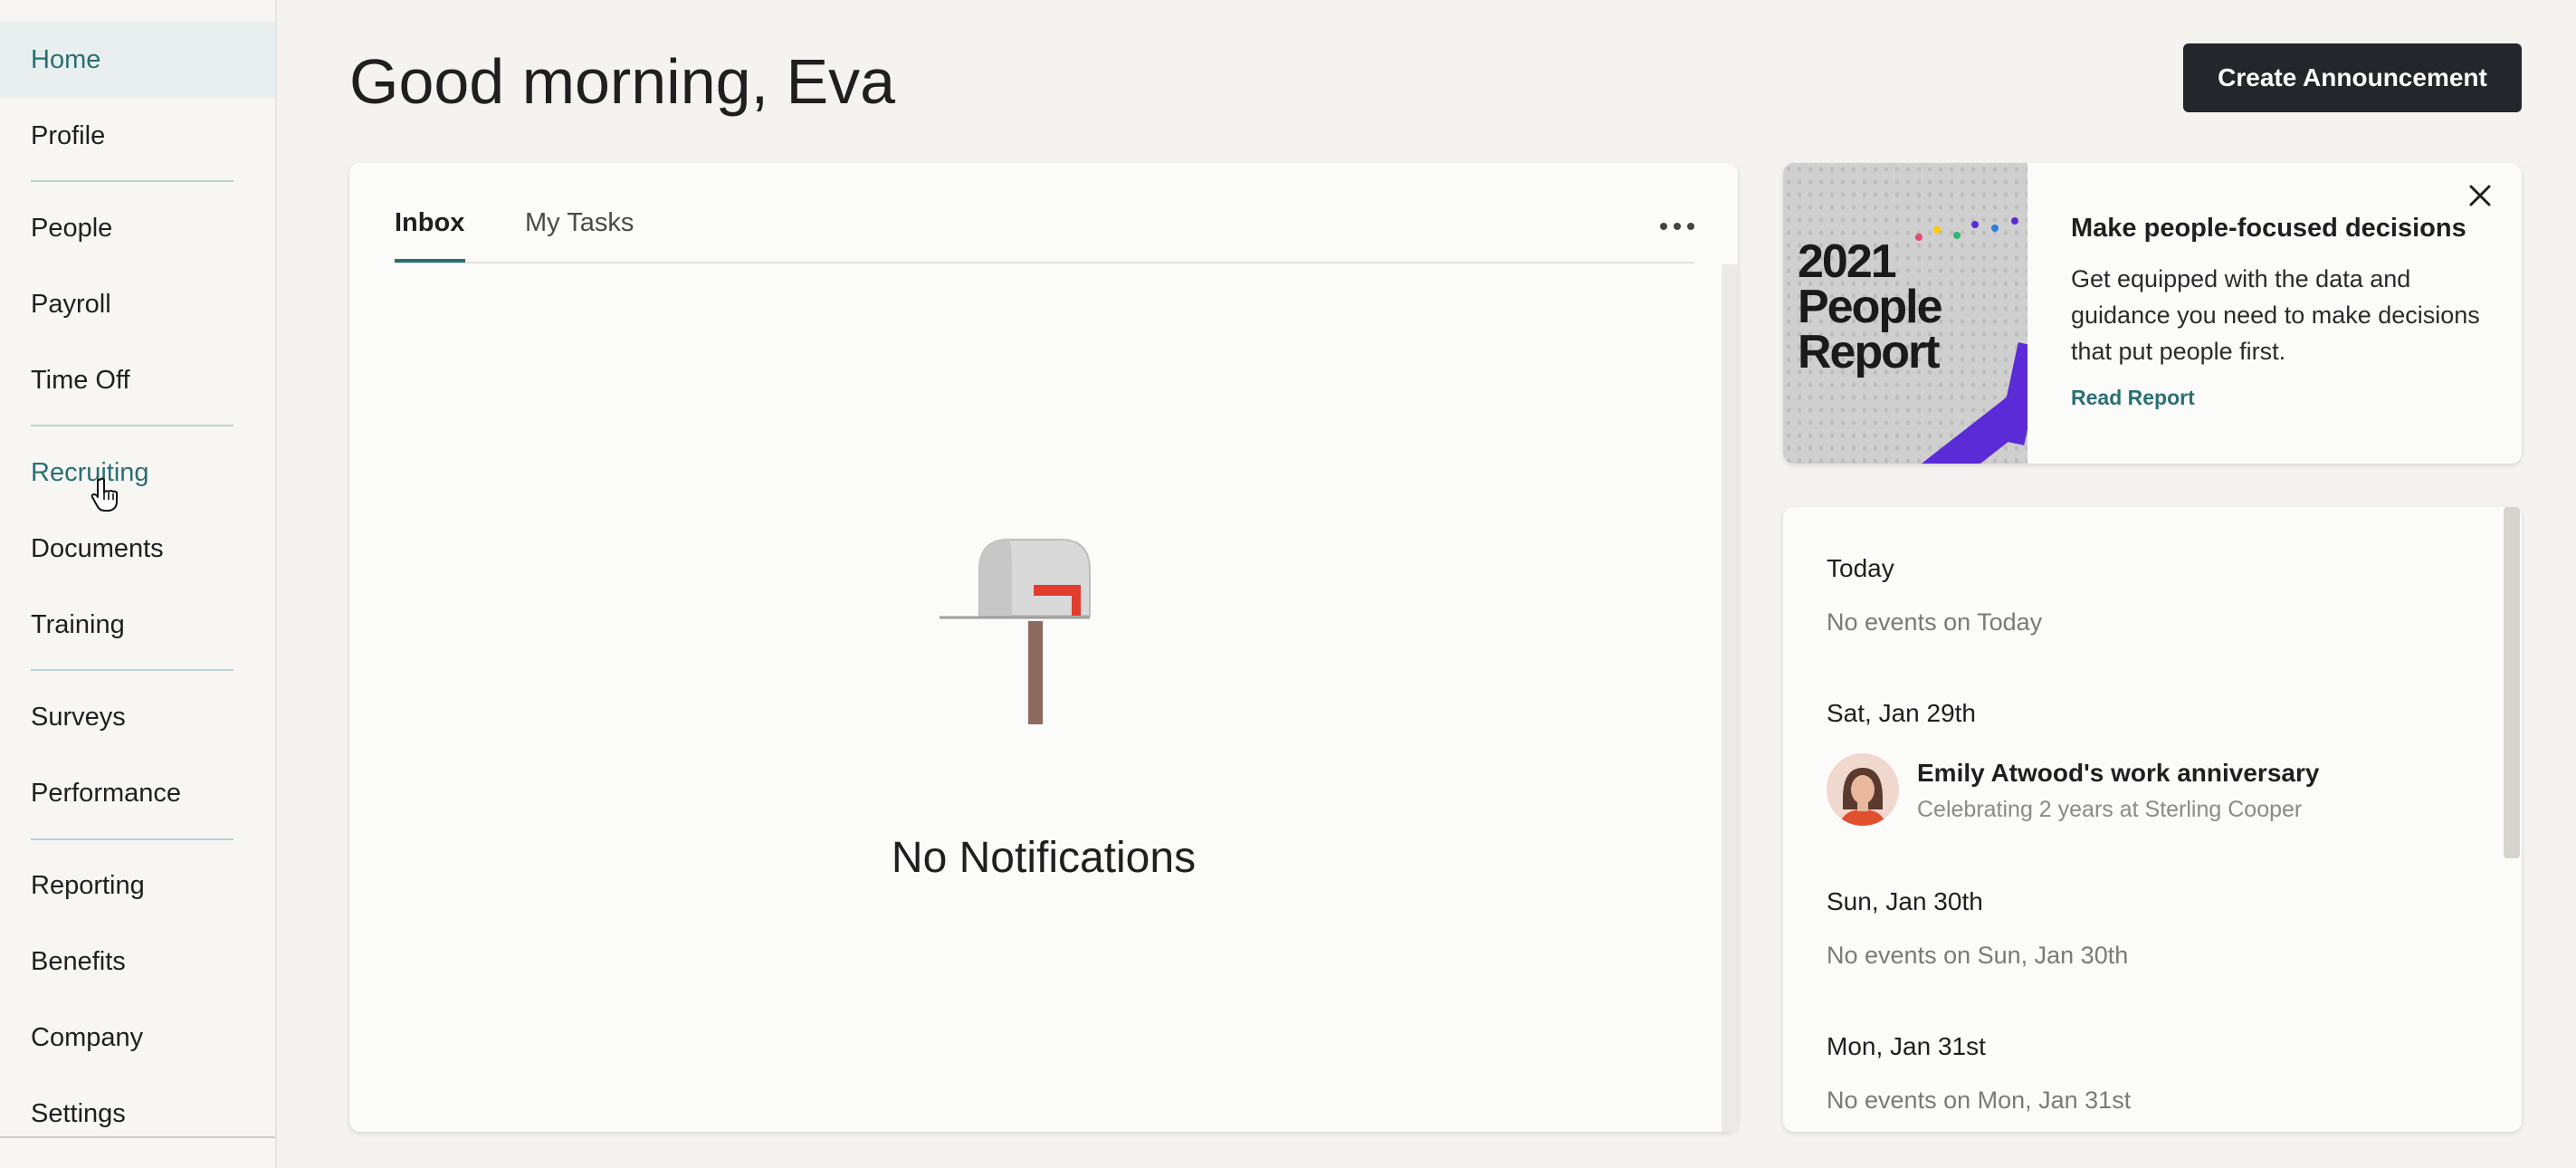 The width and height of the screenshot is (2576, 1168). Describe the element at coordinates (1905, 901) in the screenshot. I see `event-date-jan30: Sun, Jan 30th` at that location.